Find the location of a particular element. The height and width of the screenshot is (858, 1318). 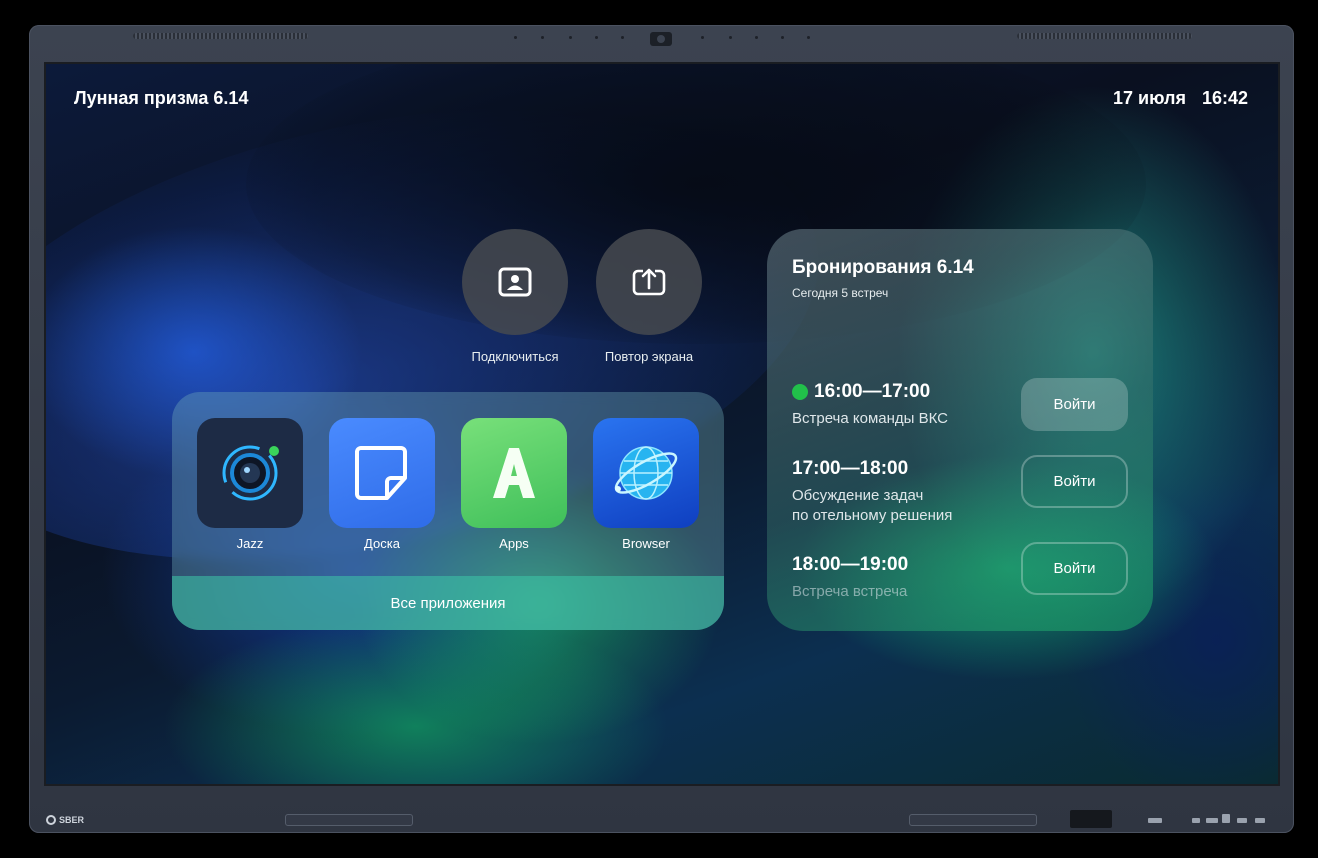

room-name: Лунная призма 6.14 is located at coordinates (161, 98).